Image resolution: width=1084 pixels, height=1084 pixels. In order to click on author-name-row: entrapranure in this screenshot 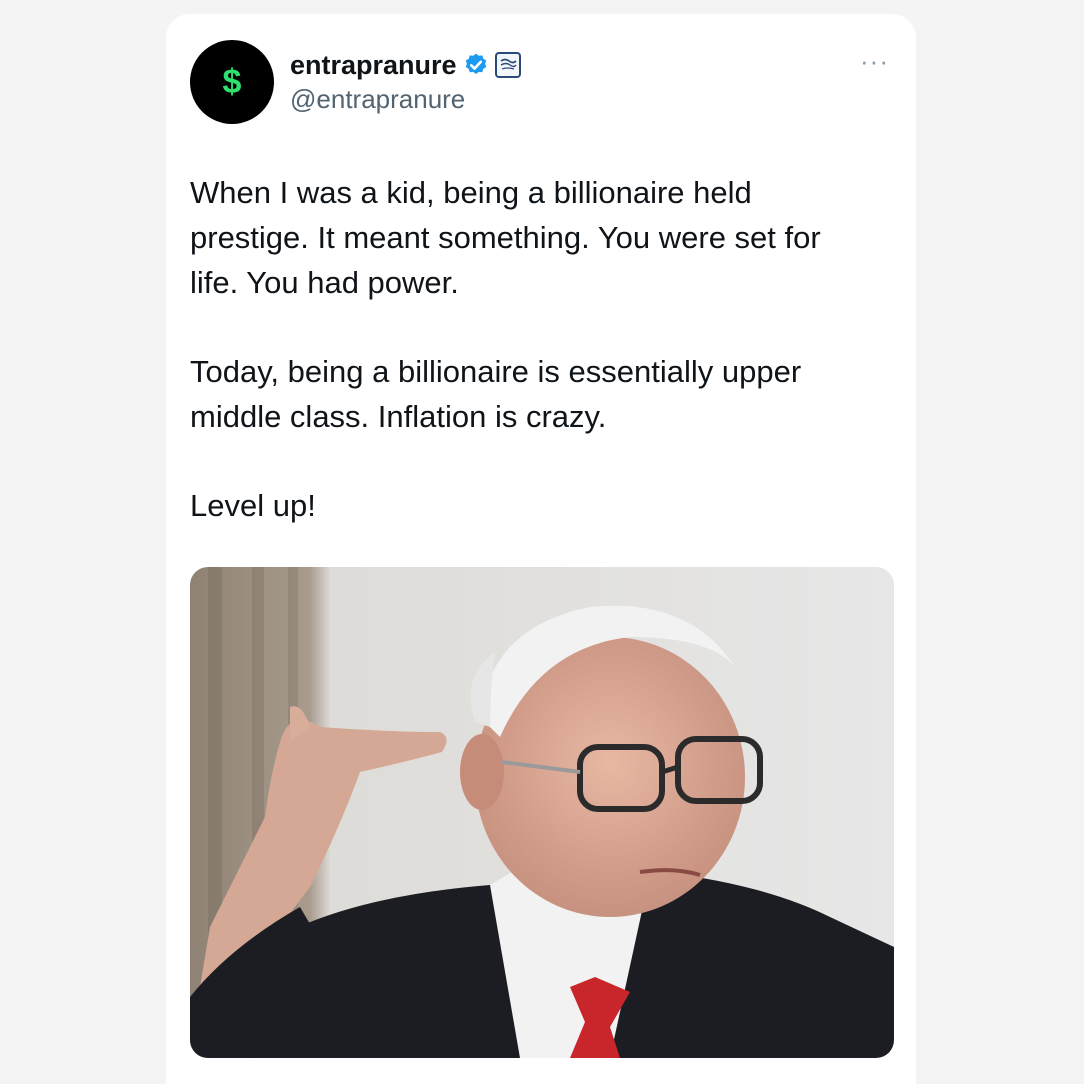, I will do `click(405, 65)`.